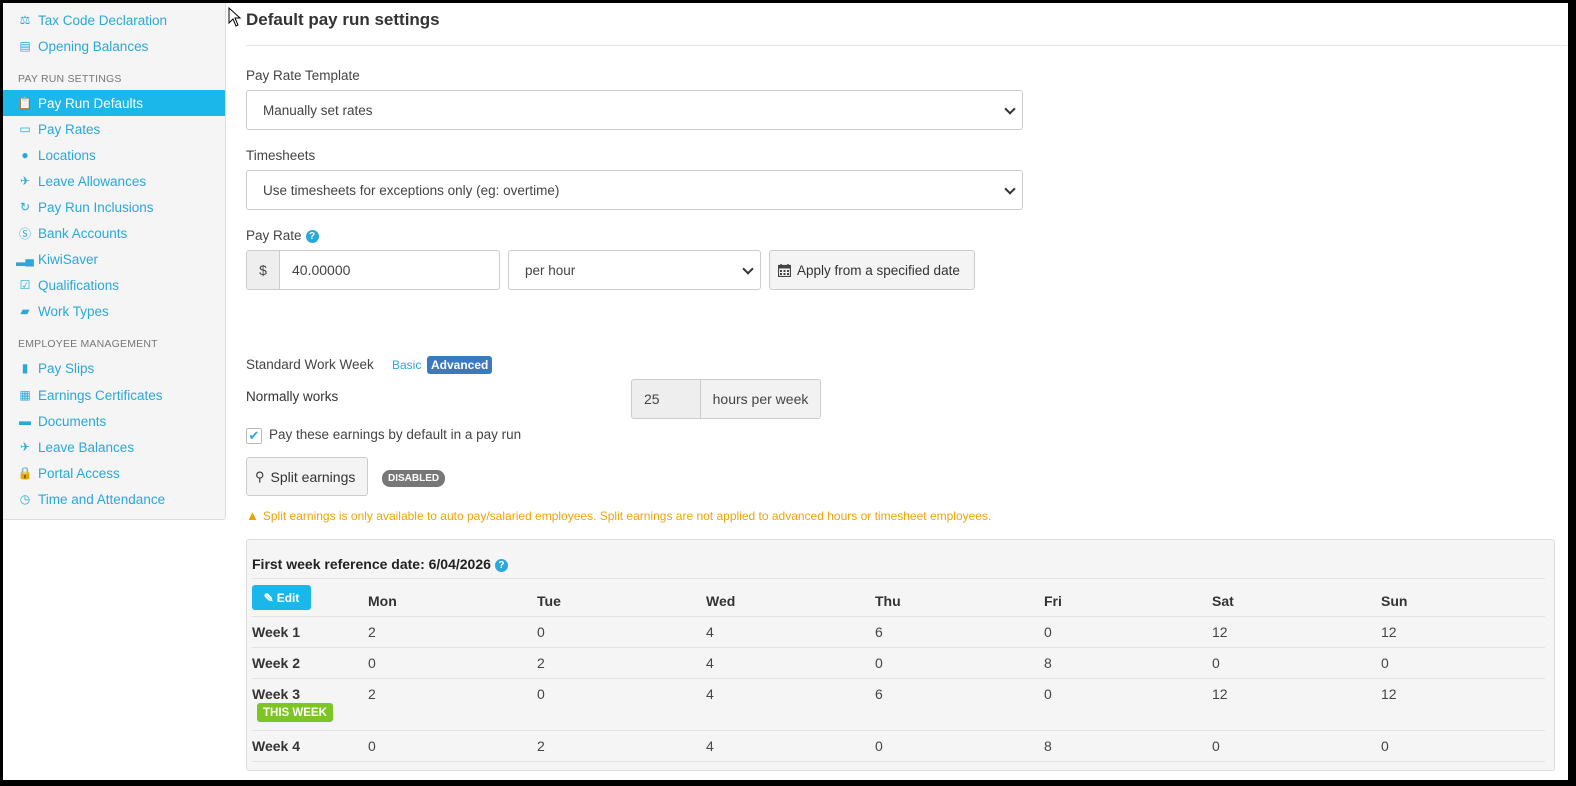  Describe the element at coordinates (25, 207) in the screenshot. I see `refresh-icon: ↻` at that location.